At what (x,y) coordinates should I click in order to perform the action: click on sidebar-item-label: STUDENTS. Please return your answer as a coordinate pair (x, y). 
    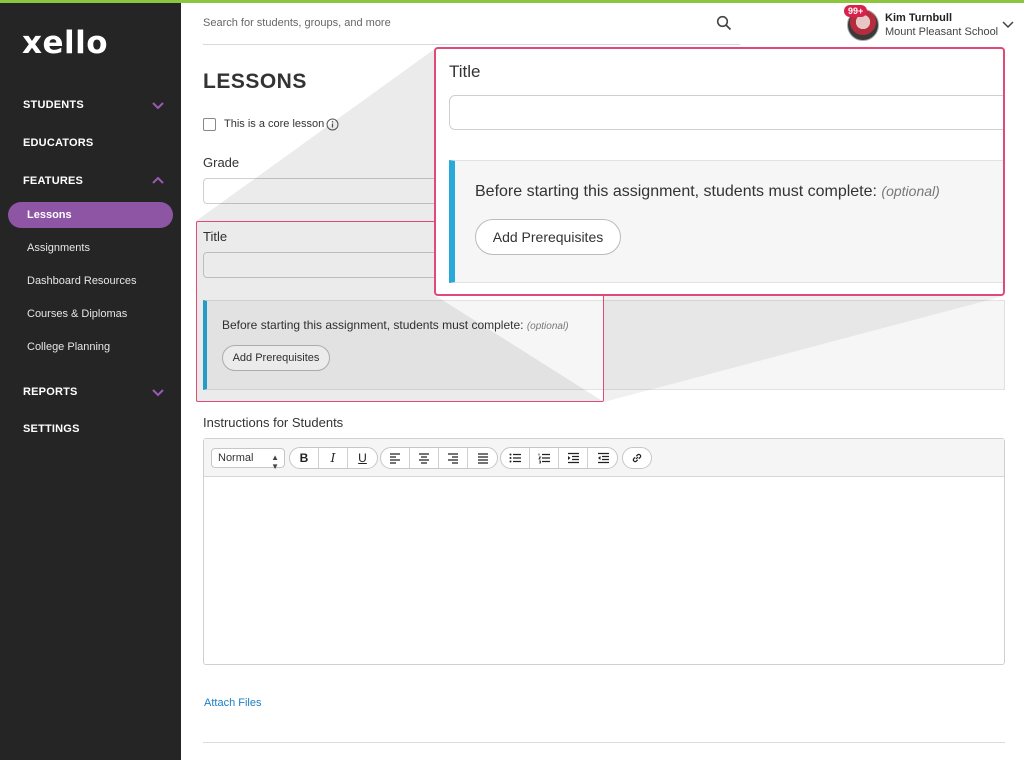
    Looking at the image, I should click on (53, 105).